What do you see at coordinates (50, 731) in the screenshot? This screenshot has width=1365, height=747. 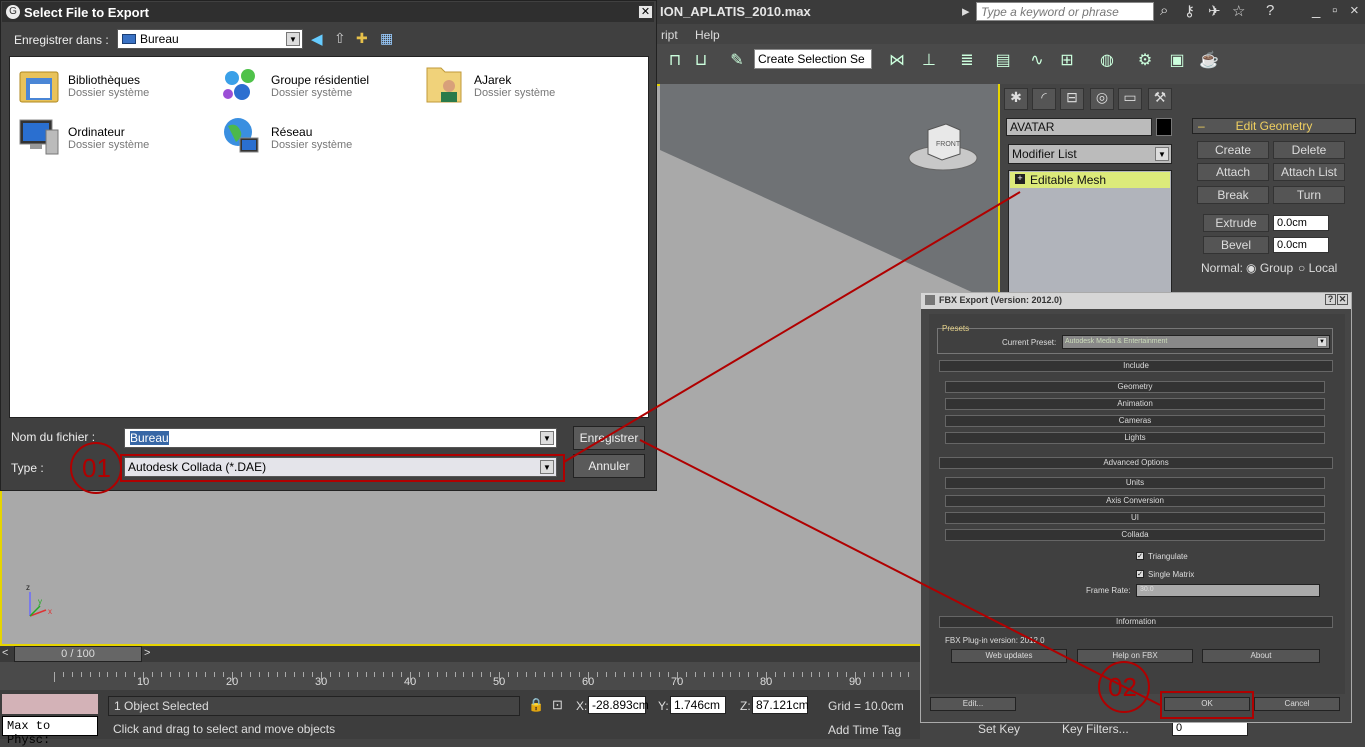 I see `maxscript-listener-field: Max to Physc:` at bounding box center [50, 731].